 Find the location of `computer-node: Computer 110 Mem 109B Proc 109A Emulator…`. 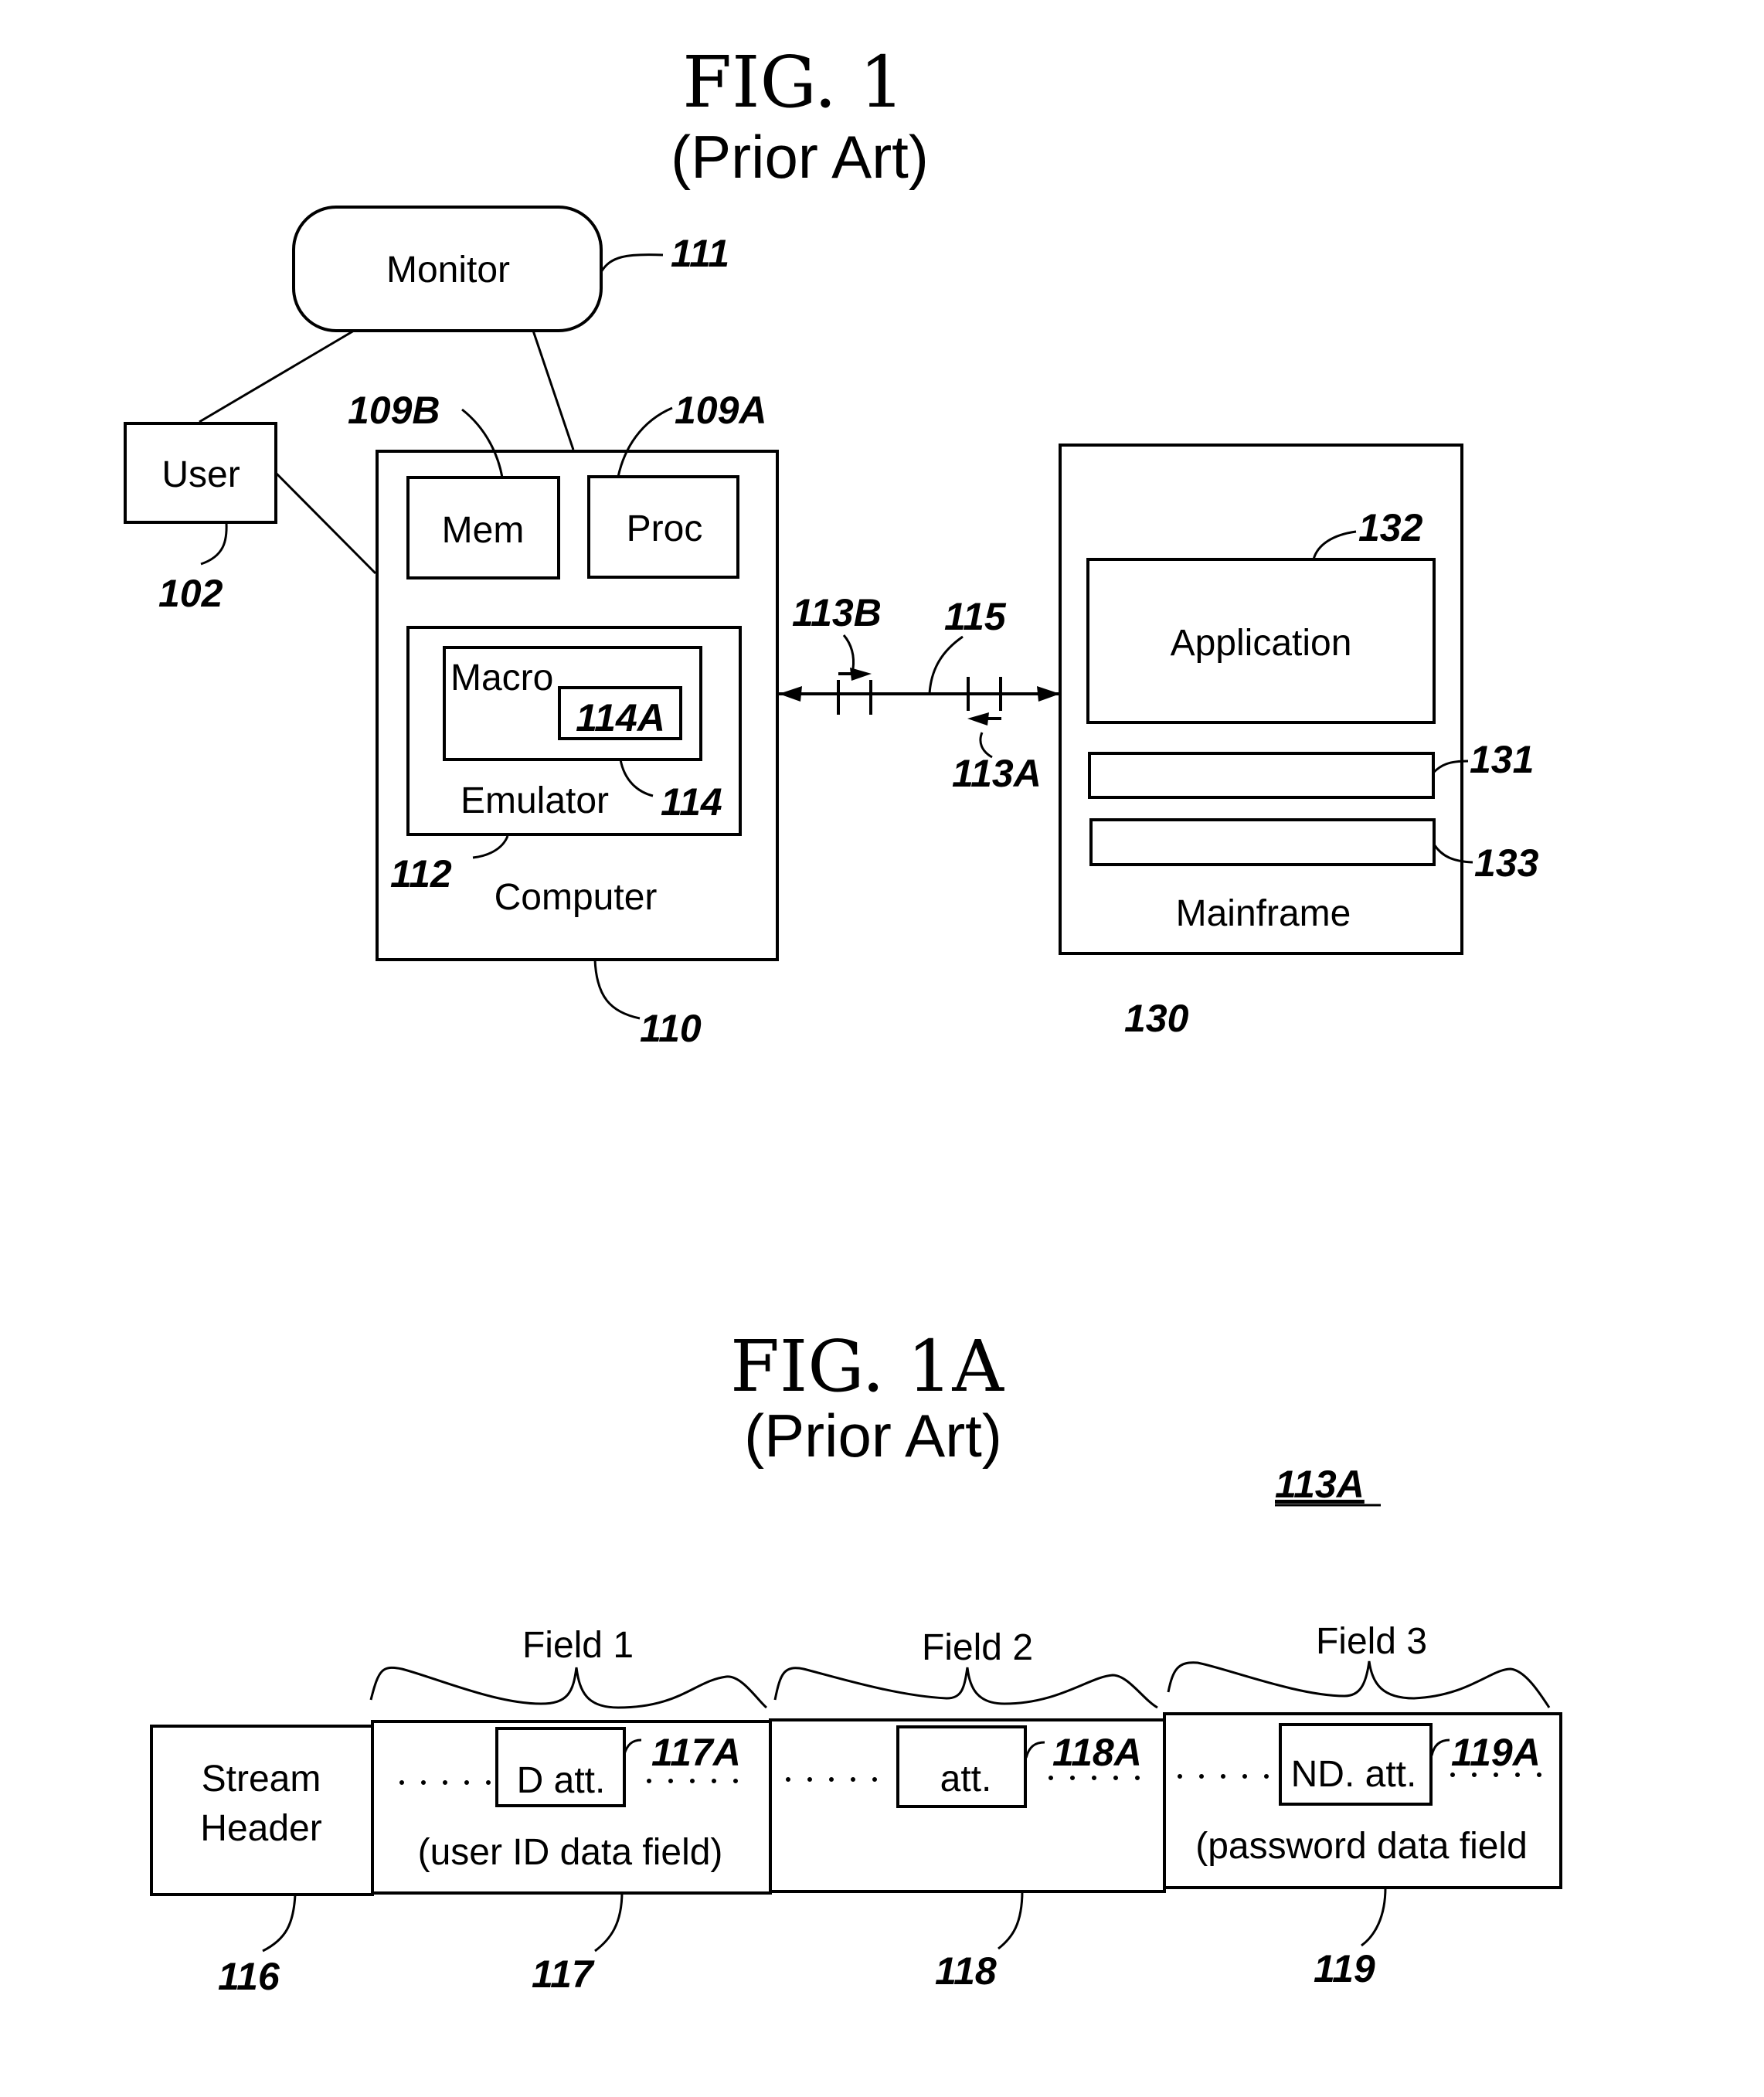

computer-node: Computer 110 Mem 109B Proc 109A Emulator… is located at coordinates (563, 720).